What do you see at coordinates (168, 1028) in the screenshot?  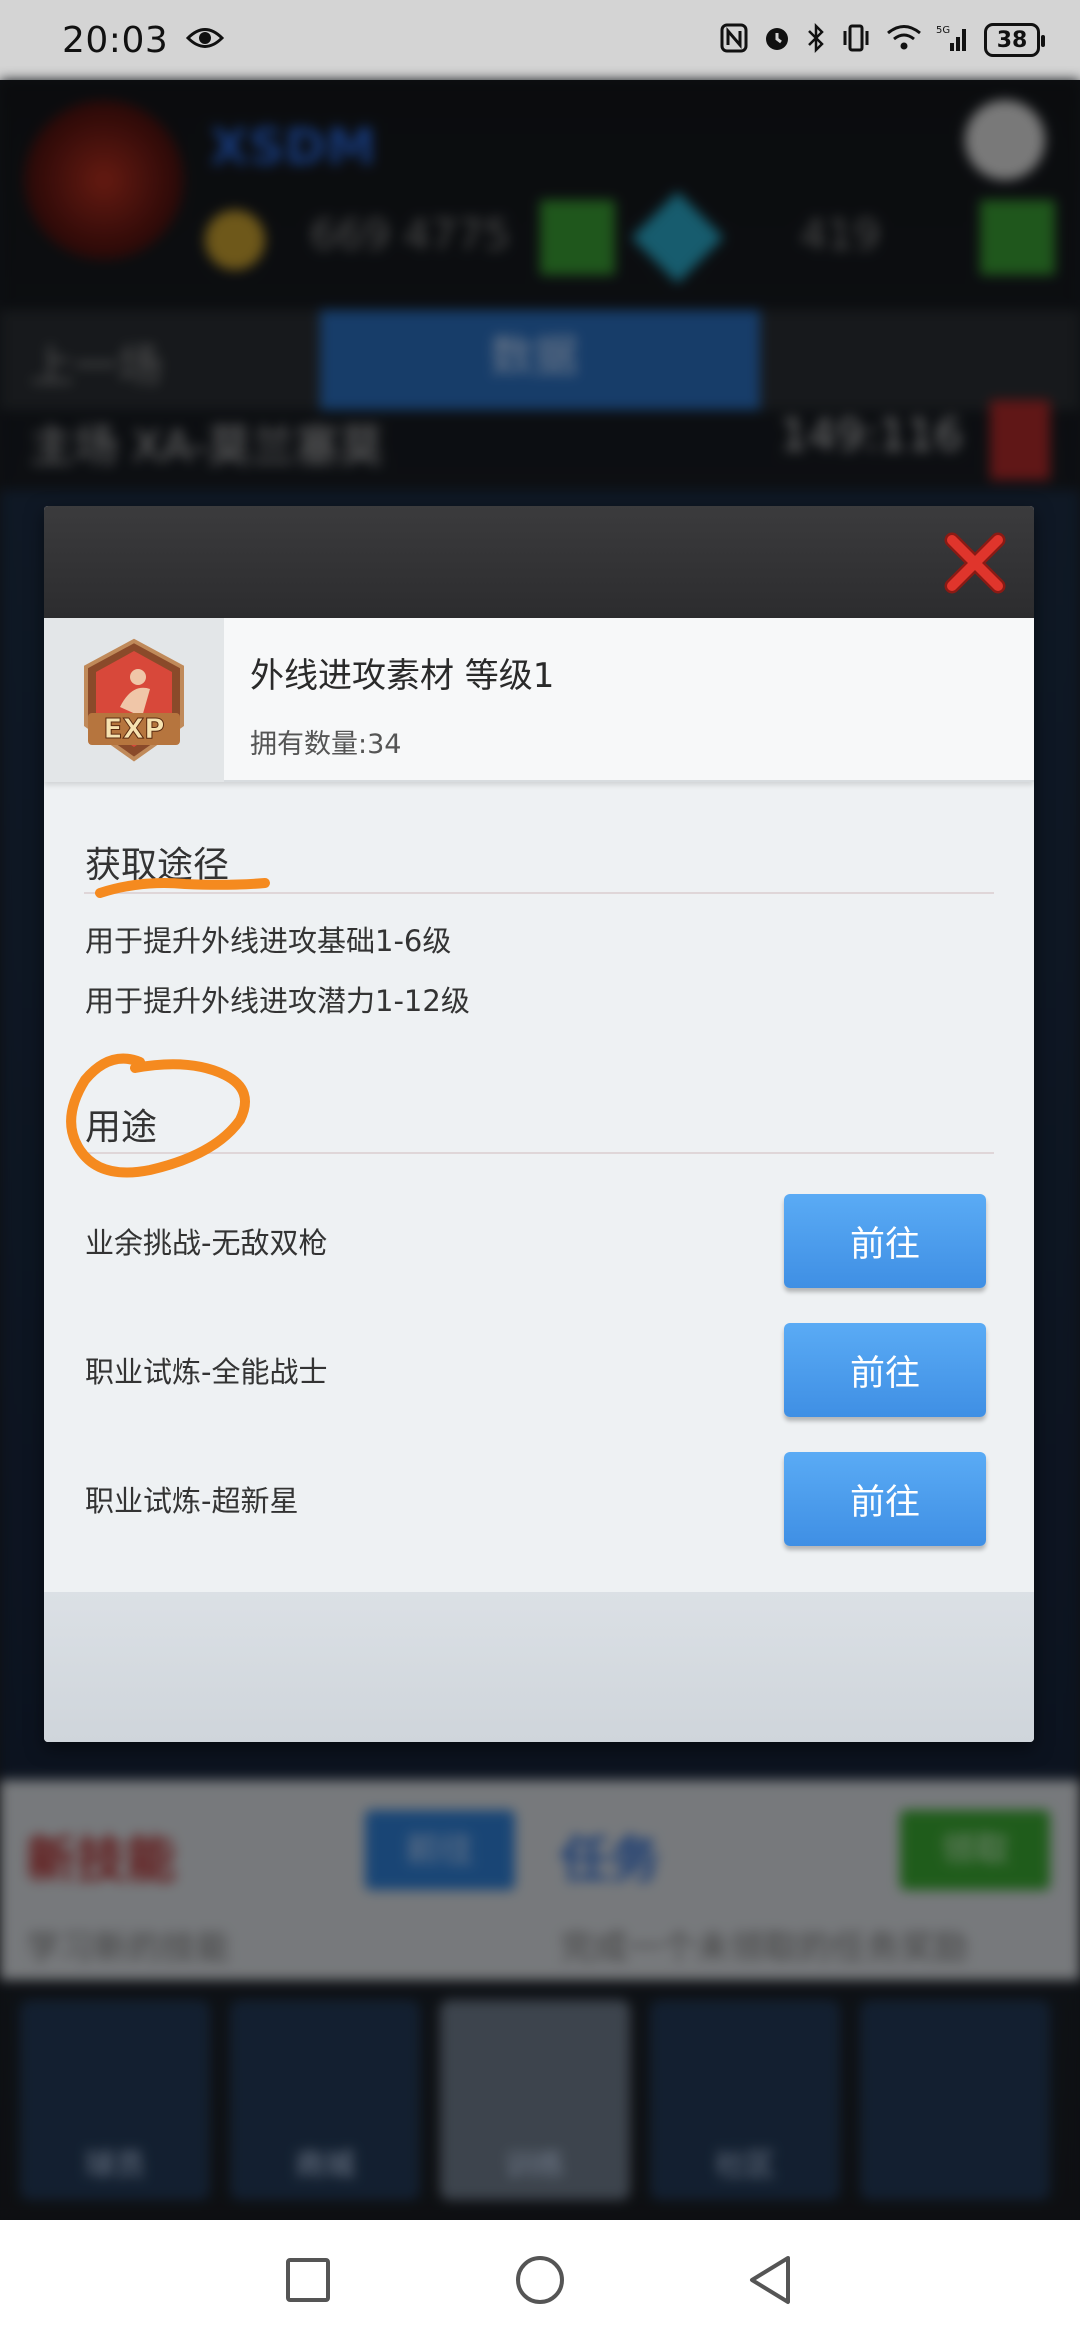 I see `annotation-marks` at bounding box center [168, 1028].